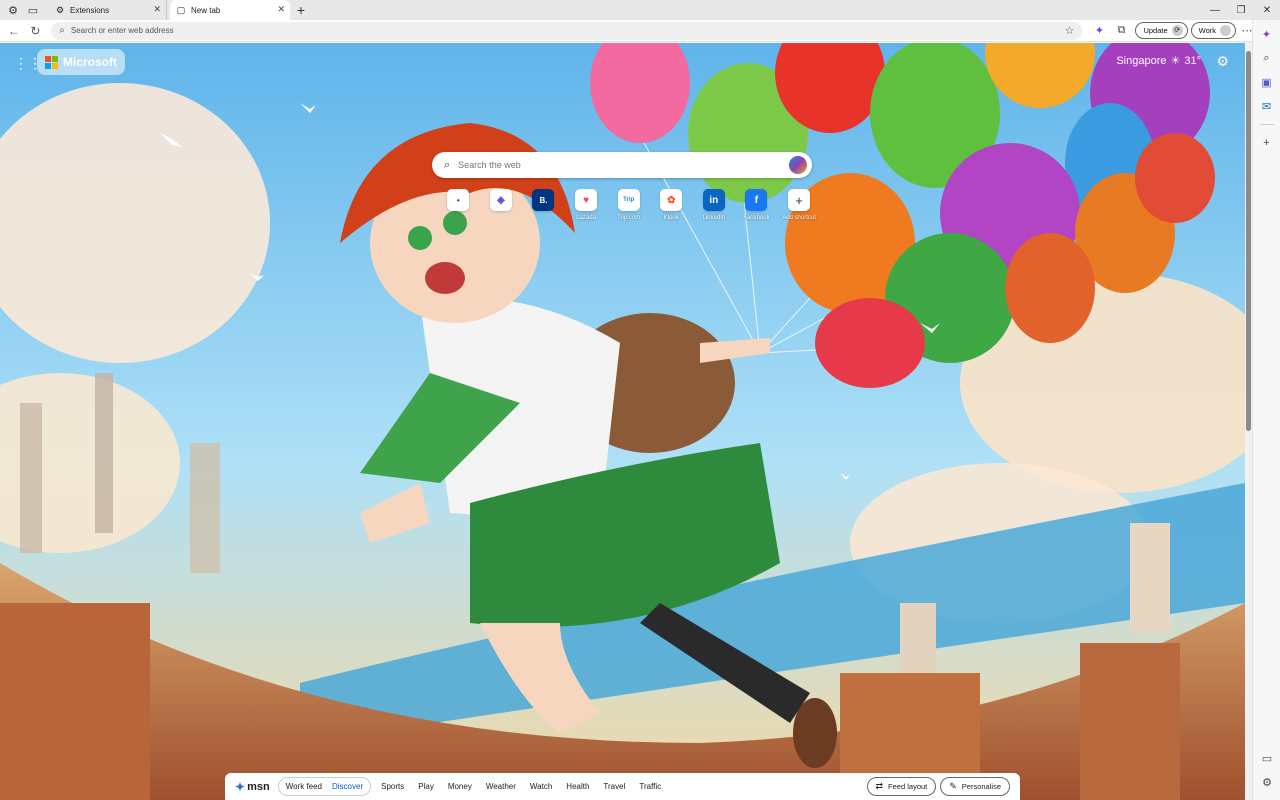 The height and width of the screenshot is (800, 1280). Describe the element at coordinates (206, 10) in the screenshot. I see `tab-title: New tab` at that location.